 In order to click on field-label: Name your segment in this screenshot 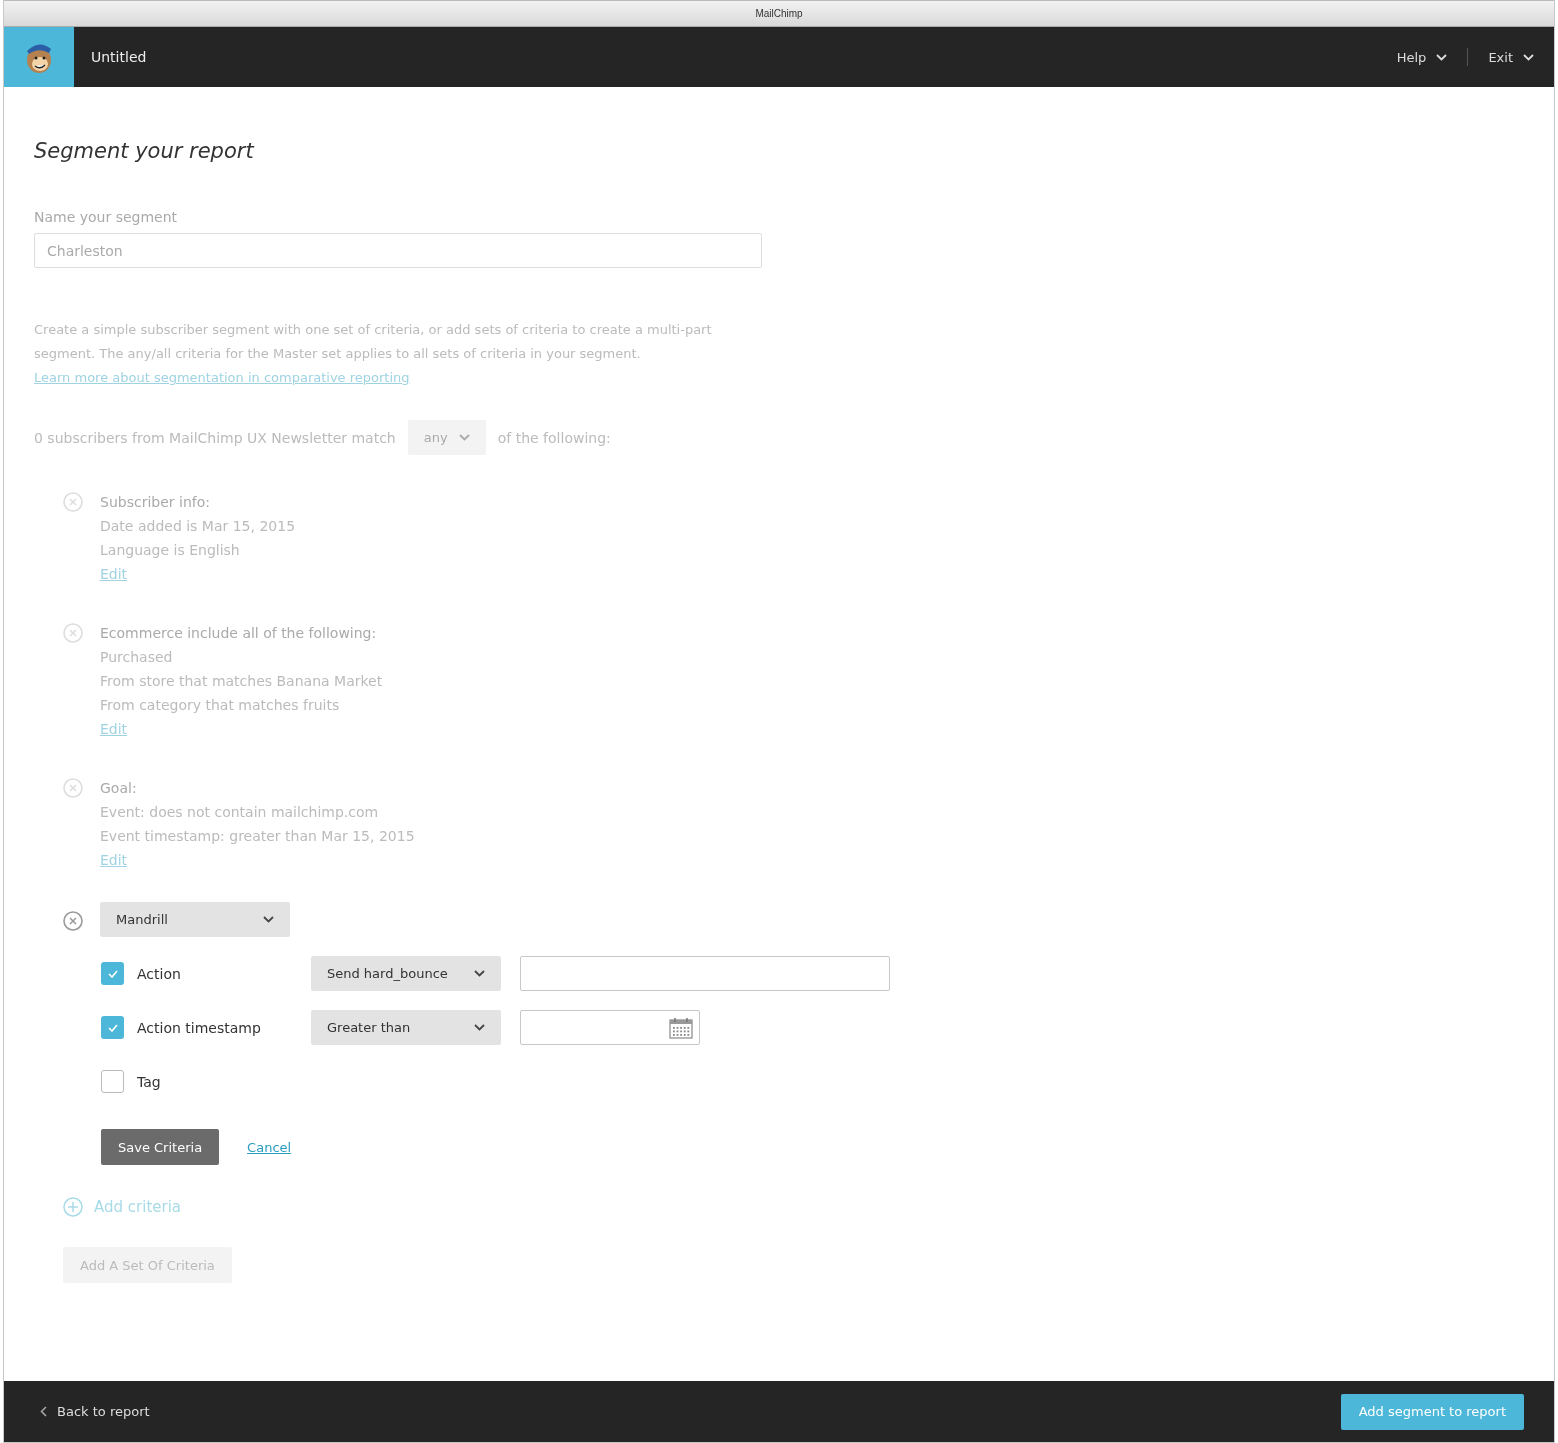, I will do `click(106, 217)`.